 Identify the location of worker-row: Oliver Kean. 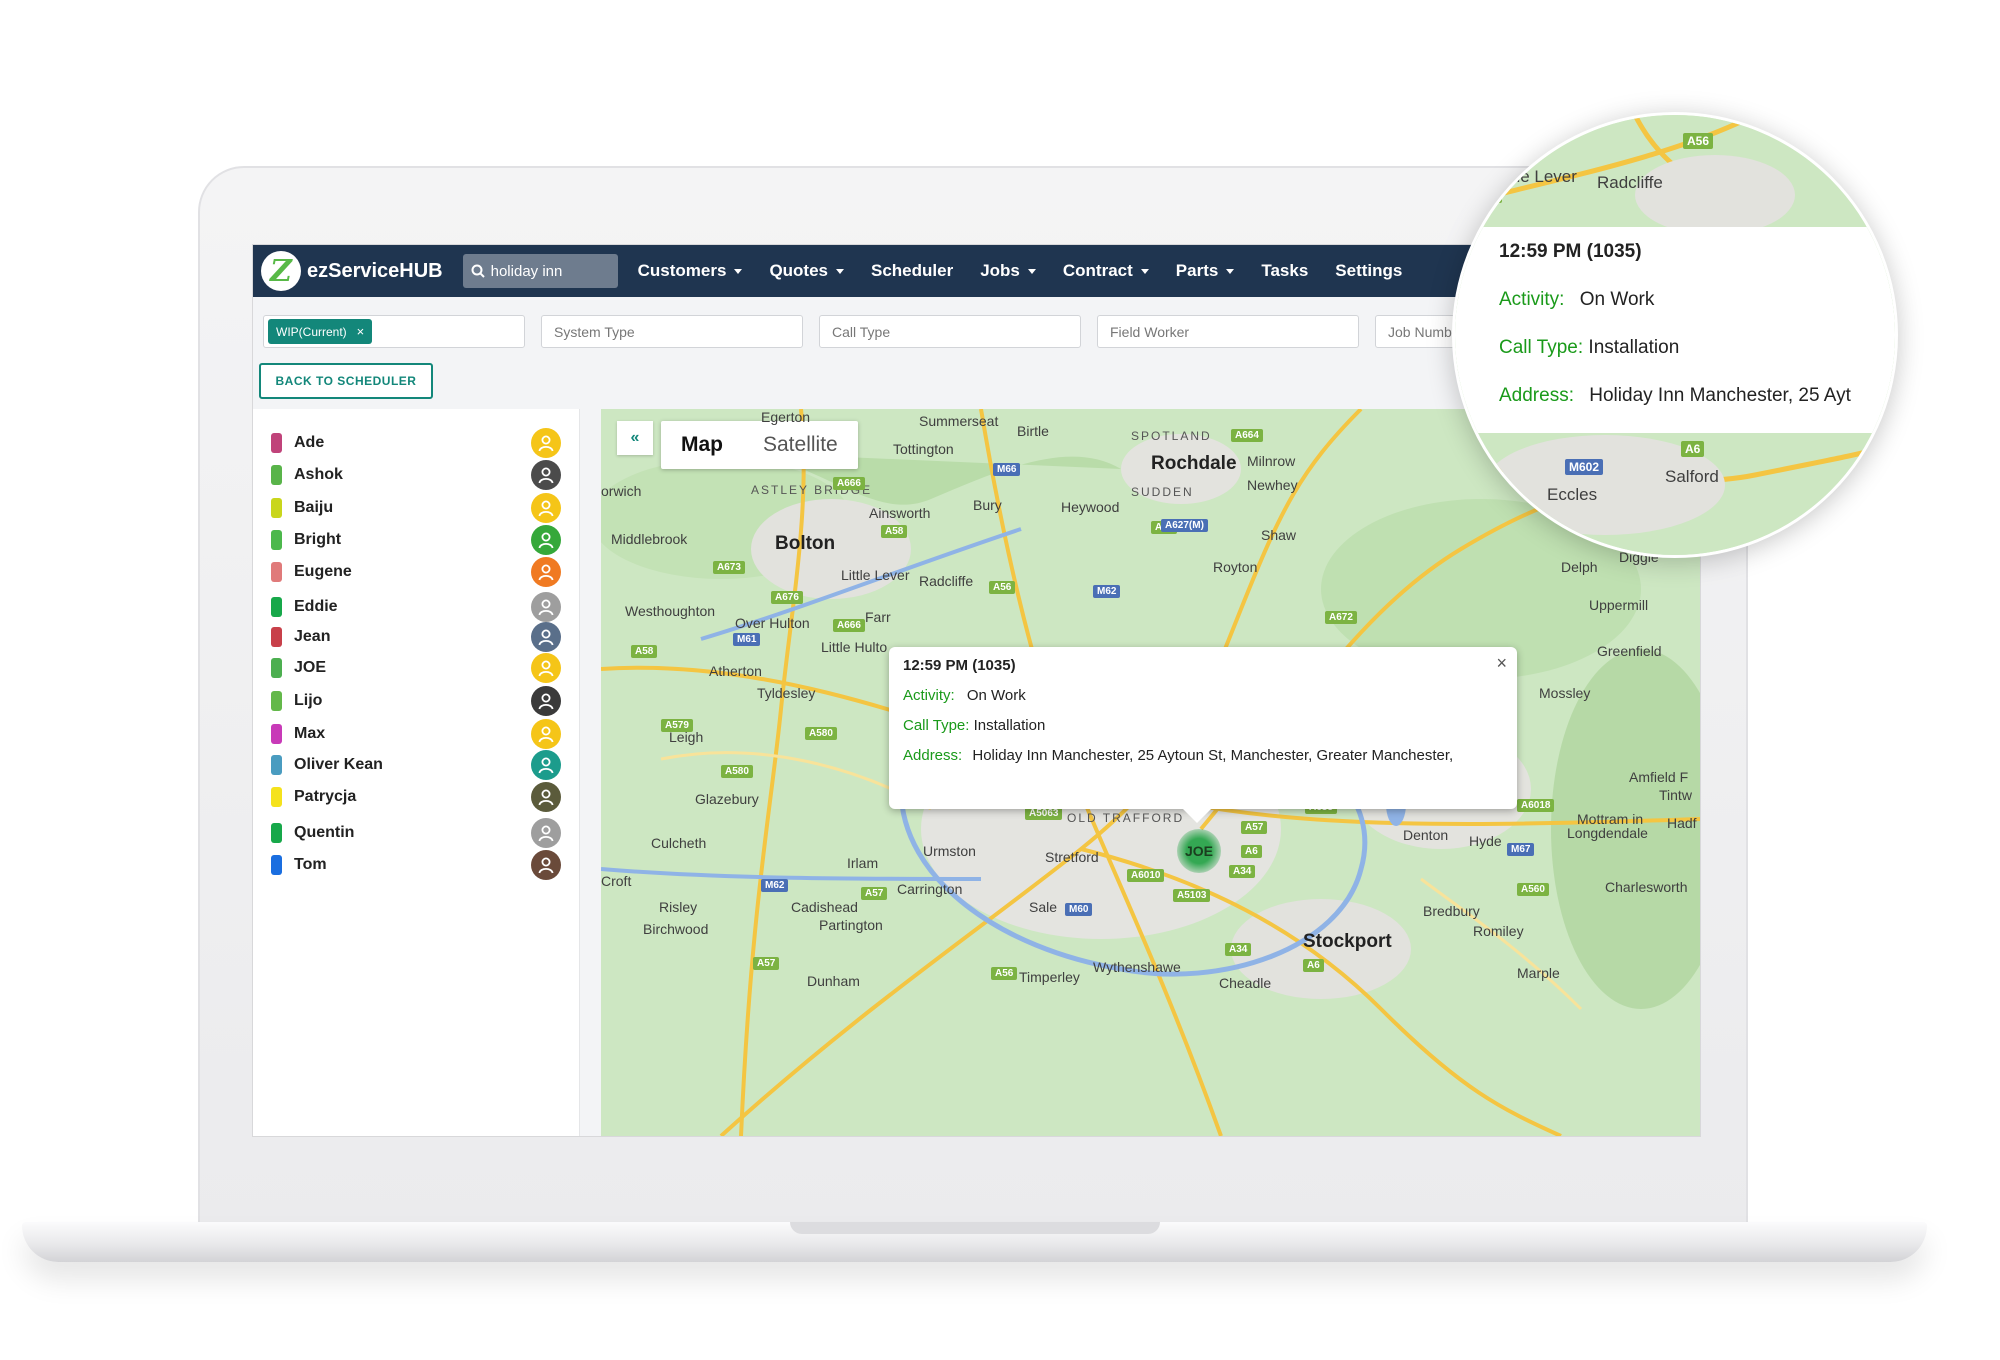
(416, 765).